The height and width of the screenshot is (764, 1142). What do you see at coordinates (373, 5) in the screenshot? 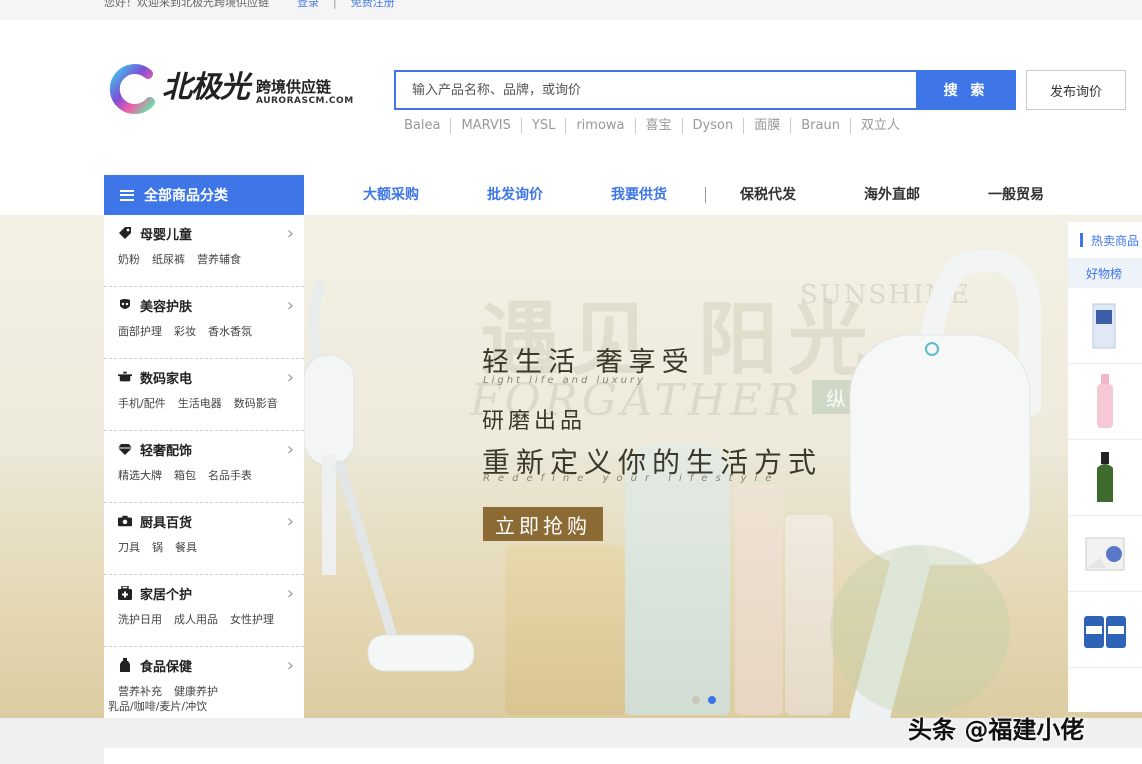
I see `register-link: 免费注册` at bounding box center [373, 5].